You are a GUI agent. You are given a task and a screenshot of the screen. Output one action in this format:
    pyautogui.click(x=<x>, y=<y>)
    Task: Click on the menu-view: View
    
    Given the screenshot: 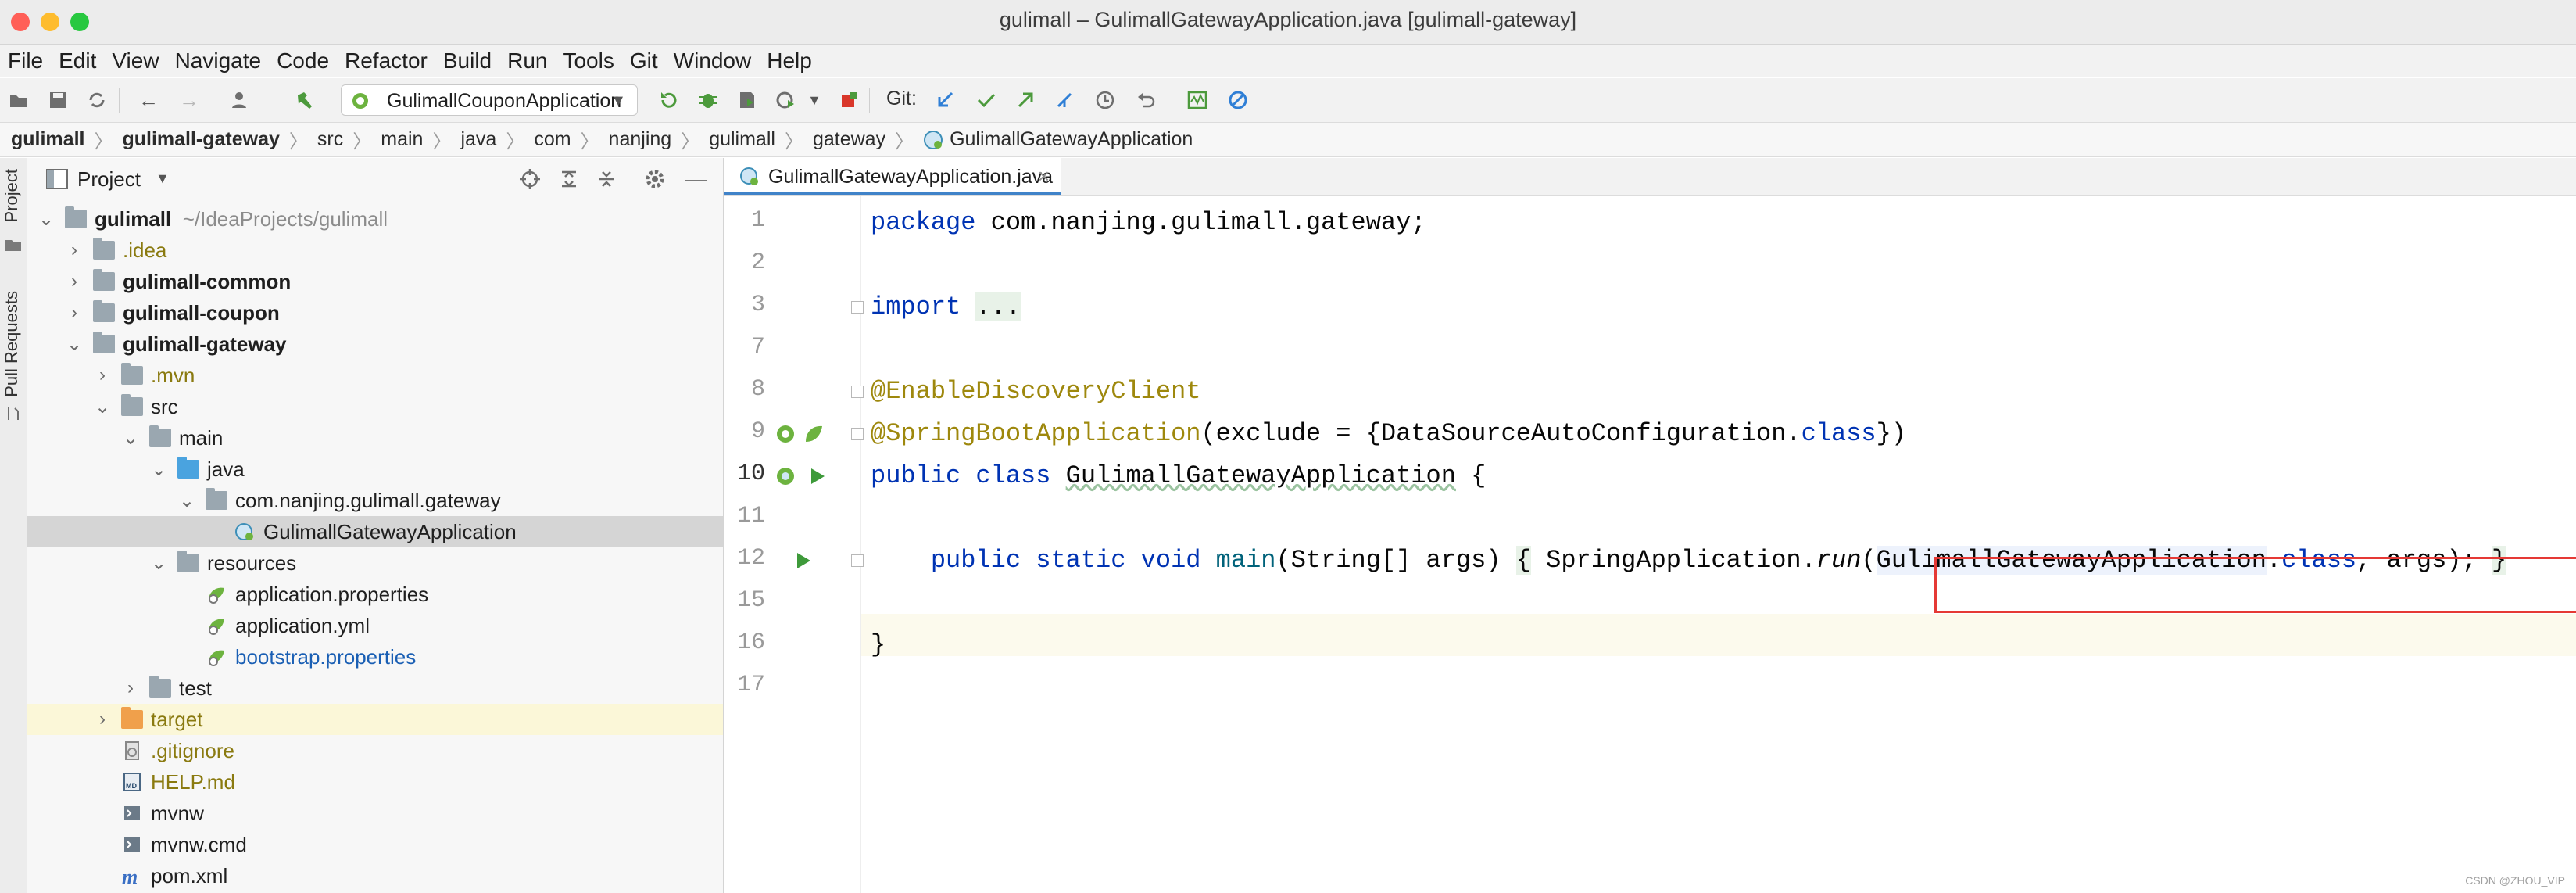 What is the action you would take?
    pyautogui.click(x=135, y=61)
    